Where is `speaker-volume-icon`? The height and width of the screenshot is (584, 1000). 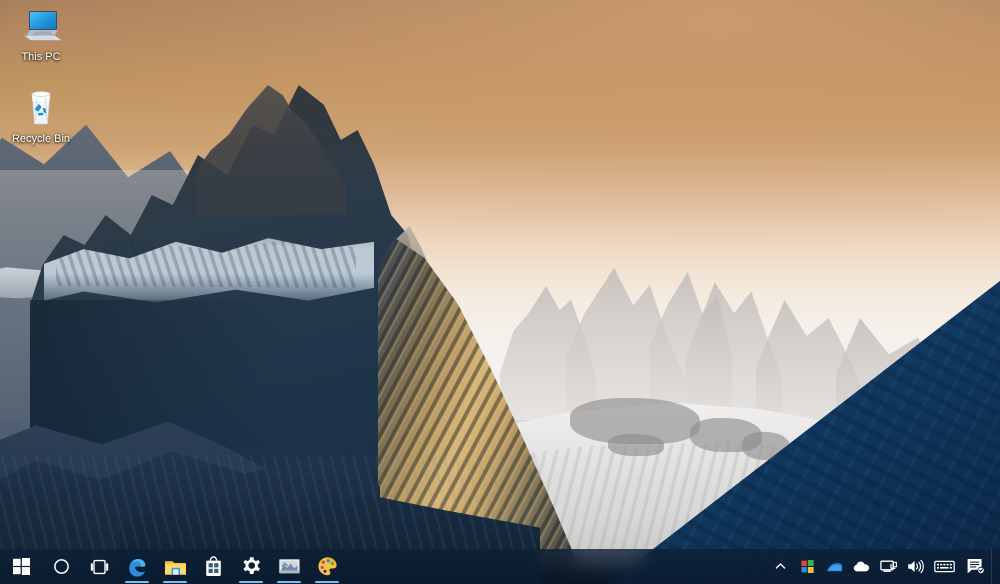 speaker-volume-icon is located at coordinates (916, 566).